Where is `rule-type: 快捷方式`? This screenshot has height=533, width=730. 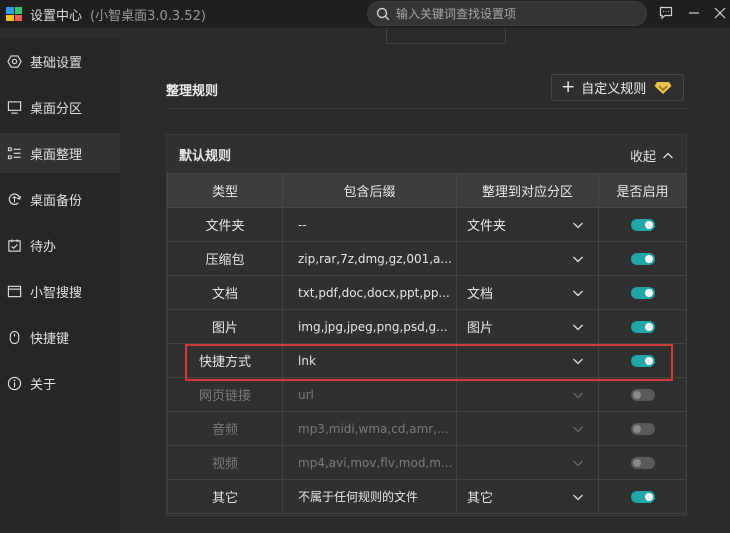 rule-type: 快捷方式 is located at coordinates (225, 360).